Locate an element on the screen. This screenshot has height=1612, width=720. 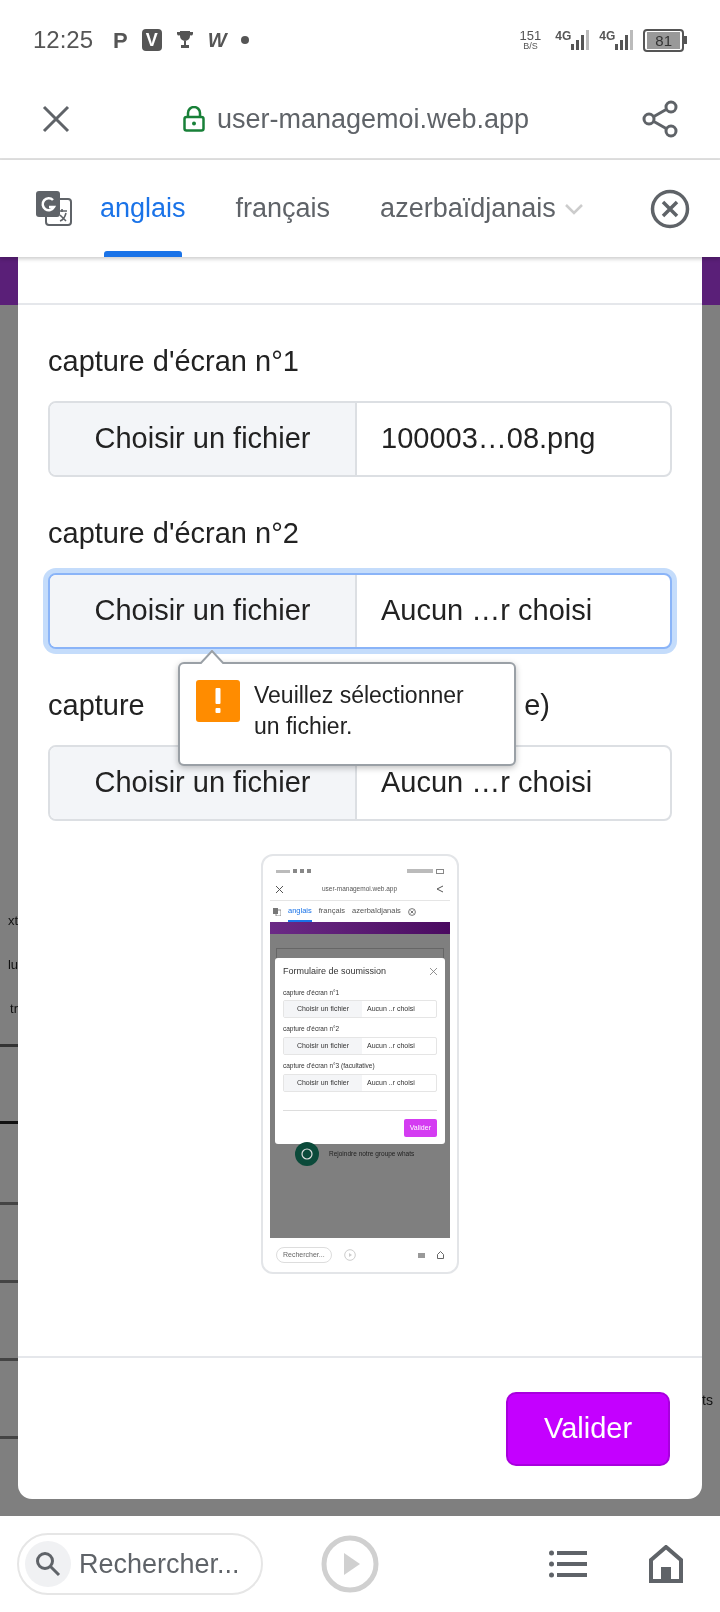
field-label: capture d'écran n°1 is located at coordinates (174, 361).